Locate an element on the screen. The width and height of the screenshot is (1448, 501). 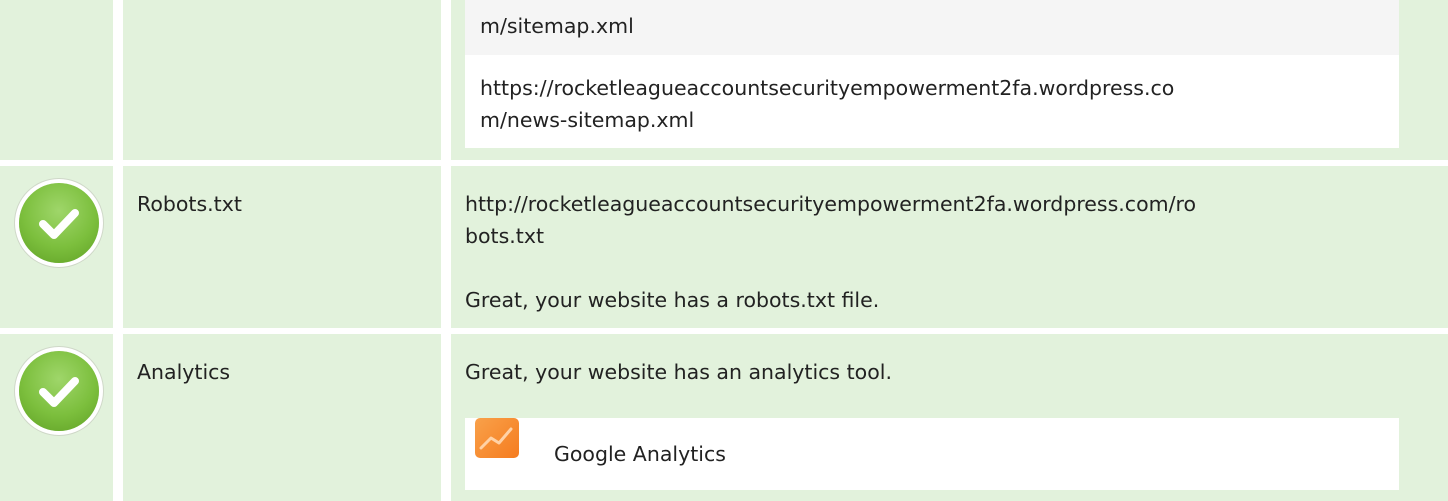
sitemap-label-cell is located at coordinates (282, 80).